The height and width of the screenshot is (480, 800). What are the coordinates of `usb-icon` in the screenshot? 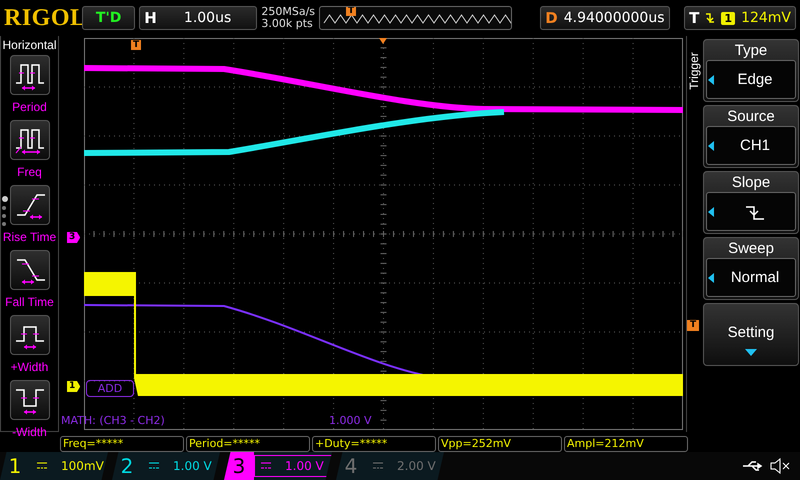 It's located at (753, 466).